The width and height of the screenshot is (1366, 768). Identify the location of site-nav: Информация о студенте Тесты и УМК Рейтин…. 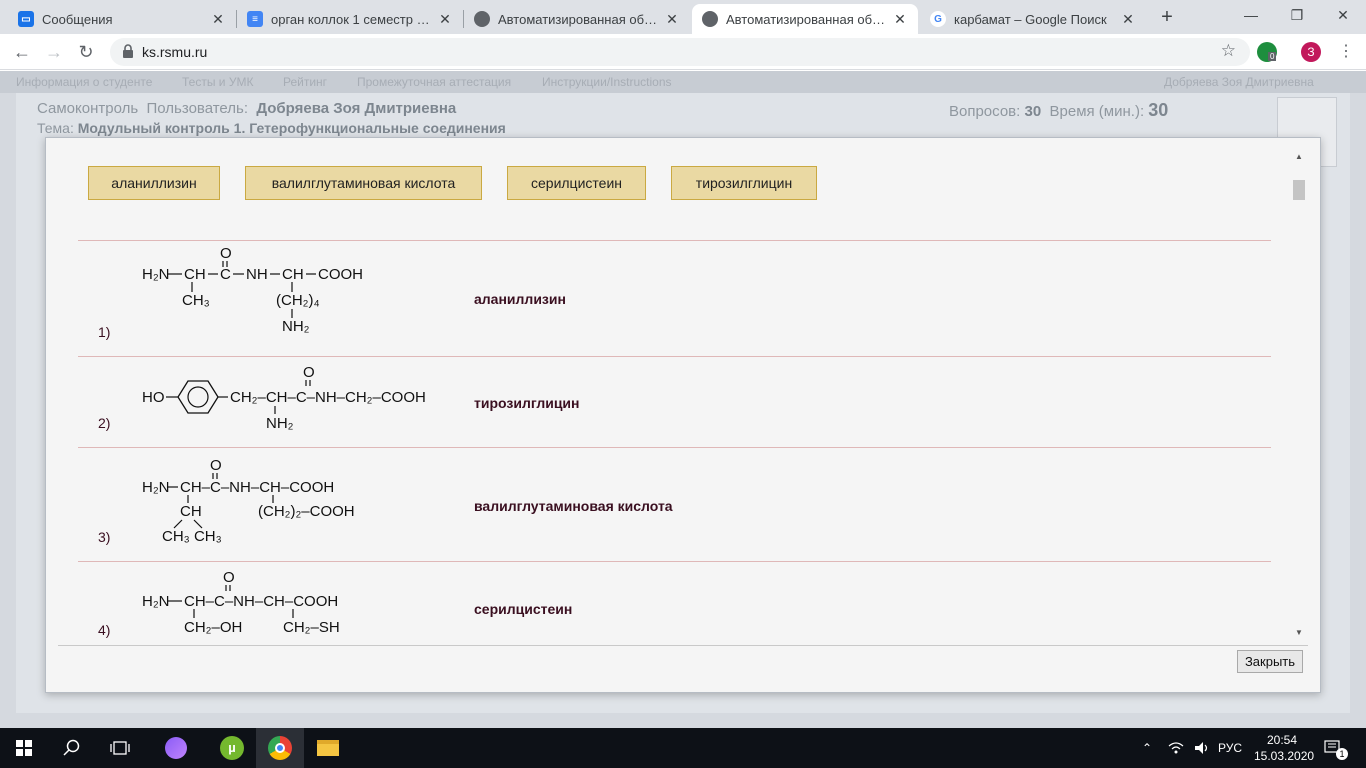
(683, 82).